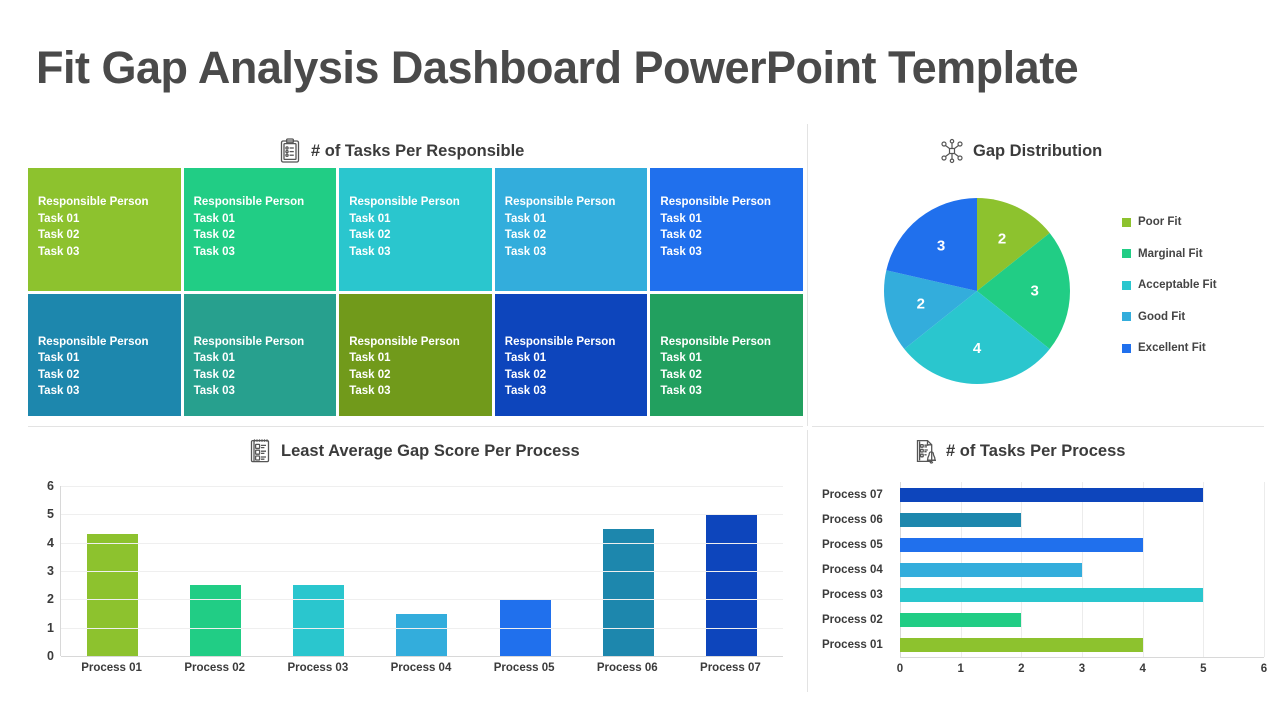 The image size is (1280, 720). I want to click on hbar-category-label: Process 04, so click(852, 569).